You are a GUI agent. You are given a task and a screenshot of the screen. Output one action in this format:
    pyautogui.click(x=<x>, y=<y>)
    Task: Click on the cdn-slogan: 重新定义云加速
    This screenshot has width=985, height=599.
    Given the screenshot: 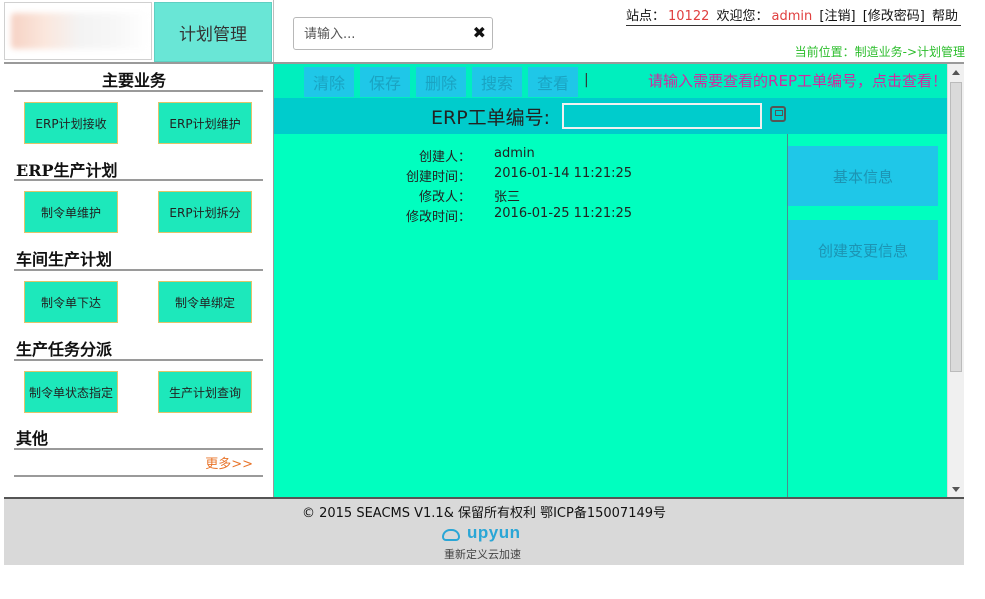 What is the action you would take?
    pyautogui.click(x=482, y=554)
    